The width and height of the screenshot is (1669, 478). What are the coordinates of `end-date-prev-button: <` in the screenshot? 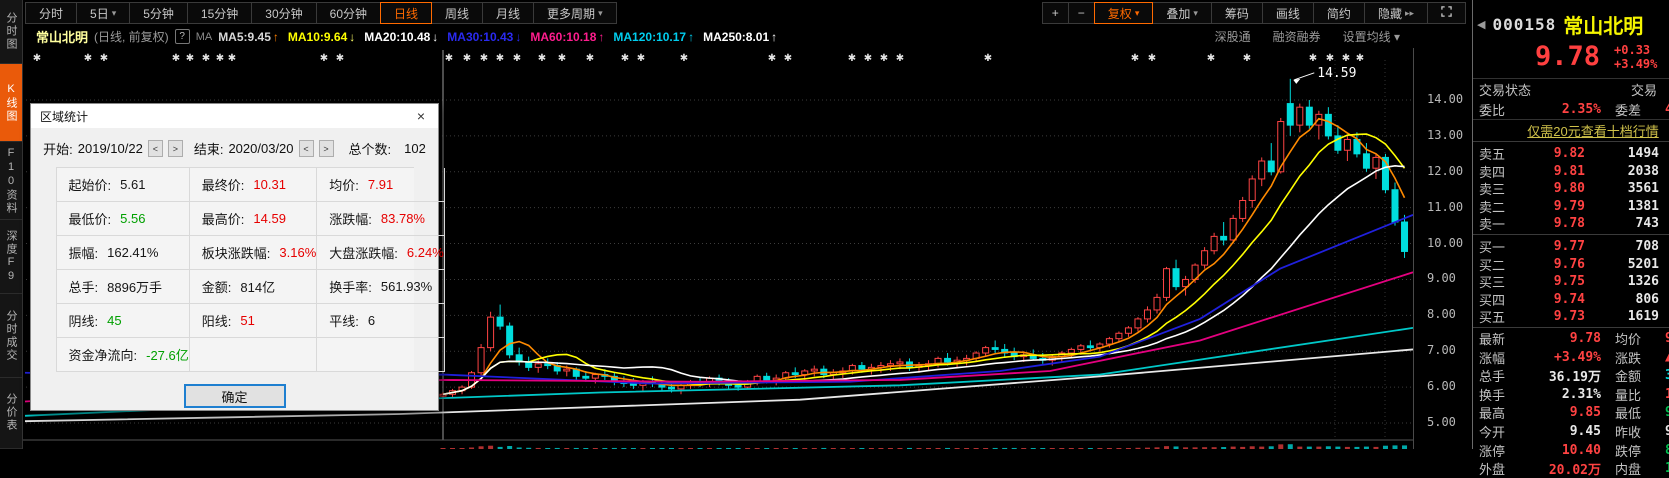 It's located at (306, 148).